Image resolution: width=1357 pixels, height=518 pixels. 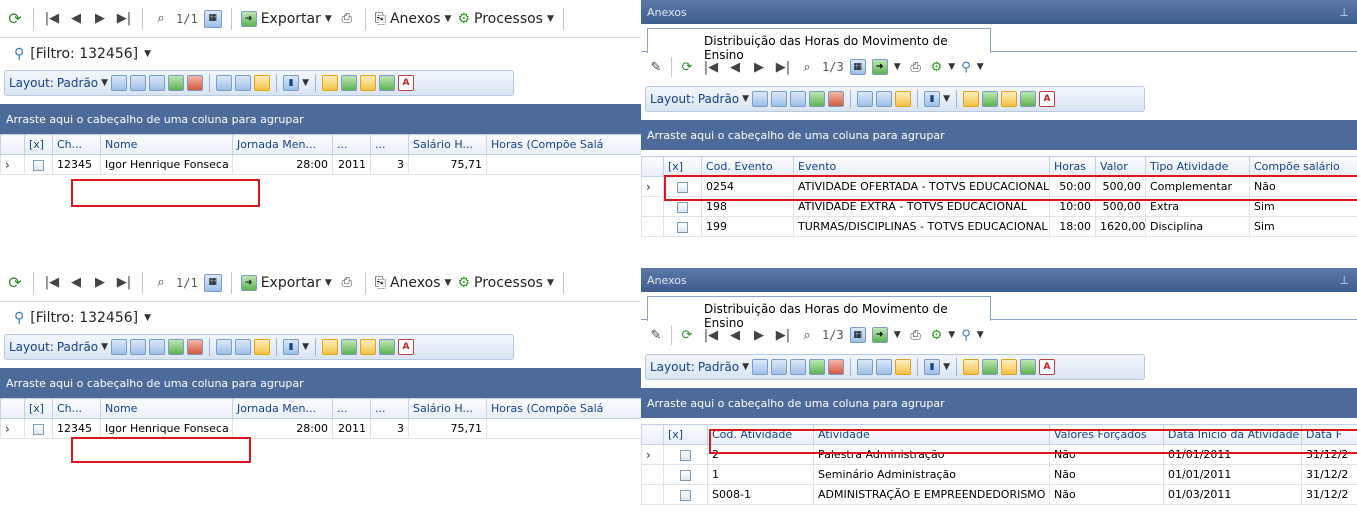 I want to click on chart-icon: ▮, so click(x=291, y=83).